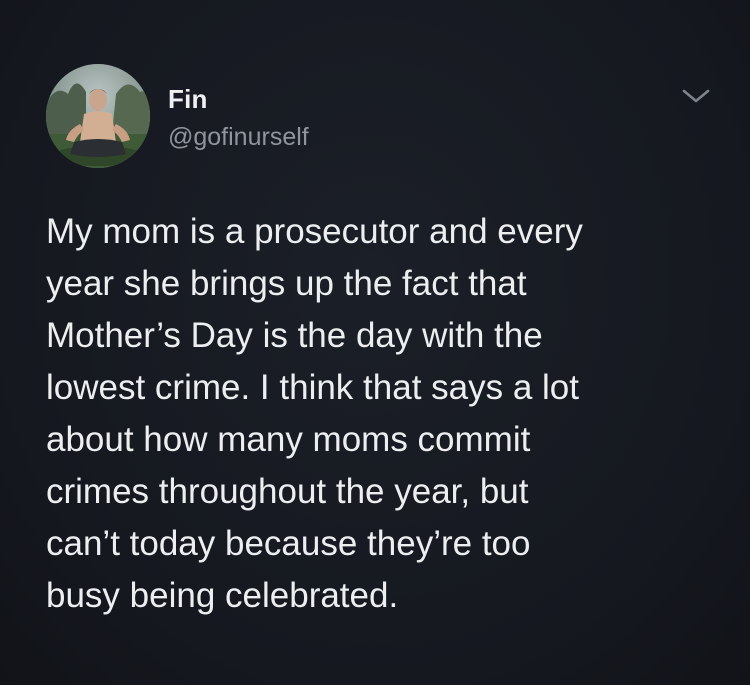 This screenshot has width=750, height=685. I want to click on tweet-menu-button, so click(696, 95).